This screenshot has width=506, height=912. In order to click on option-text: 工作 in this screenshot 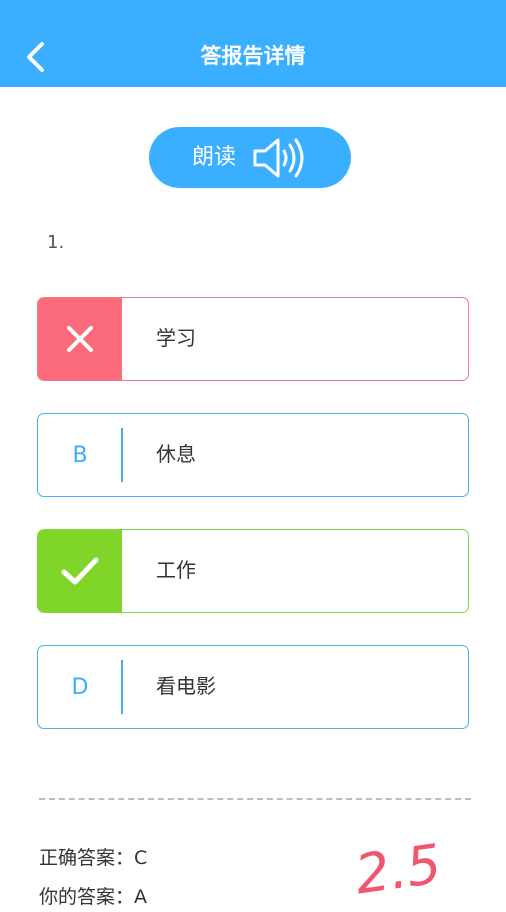, I will do `click(176, 570)`.